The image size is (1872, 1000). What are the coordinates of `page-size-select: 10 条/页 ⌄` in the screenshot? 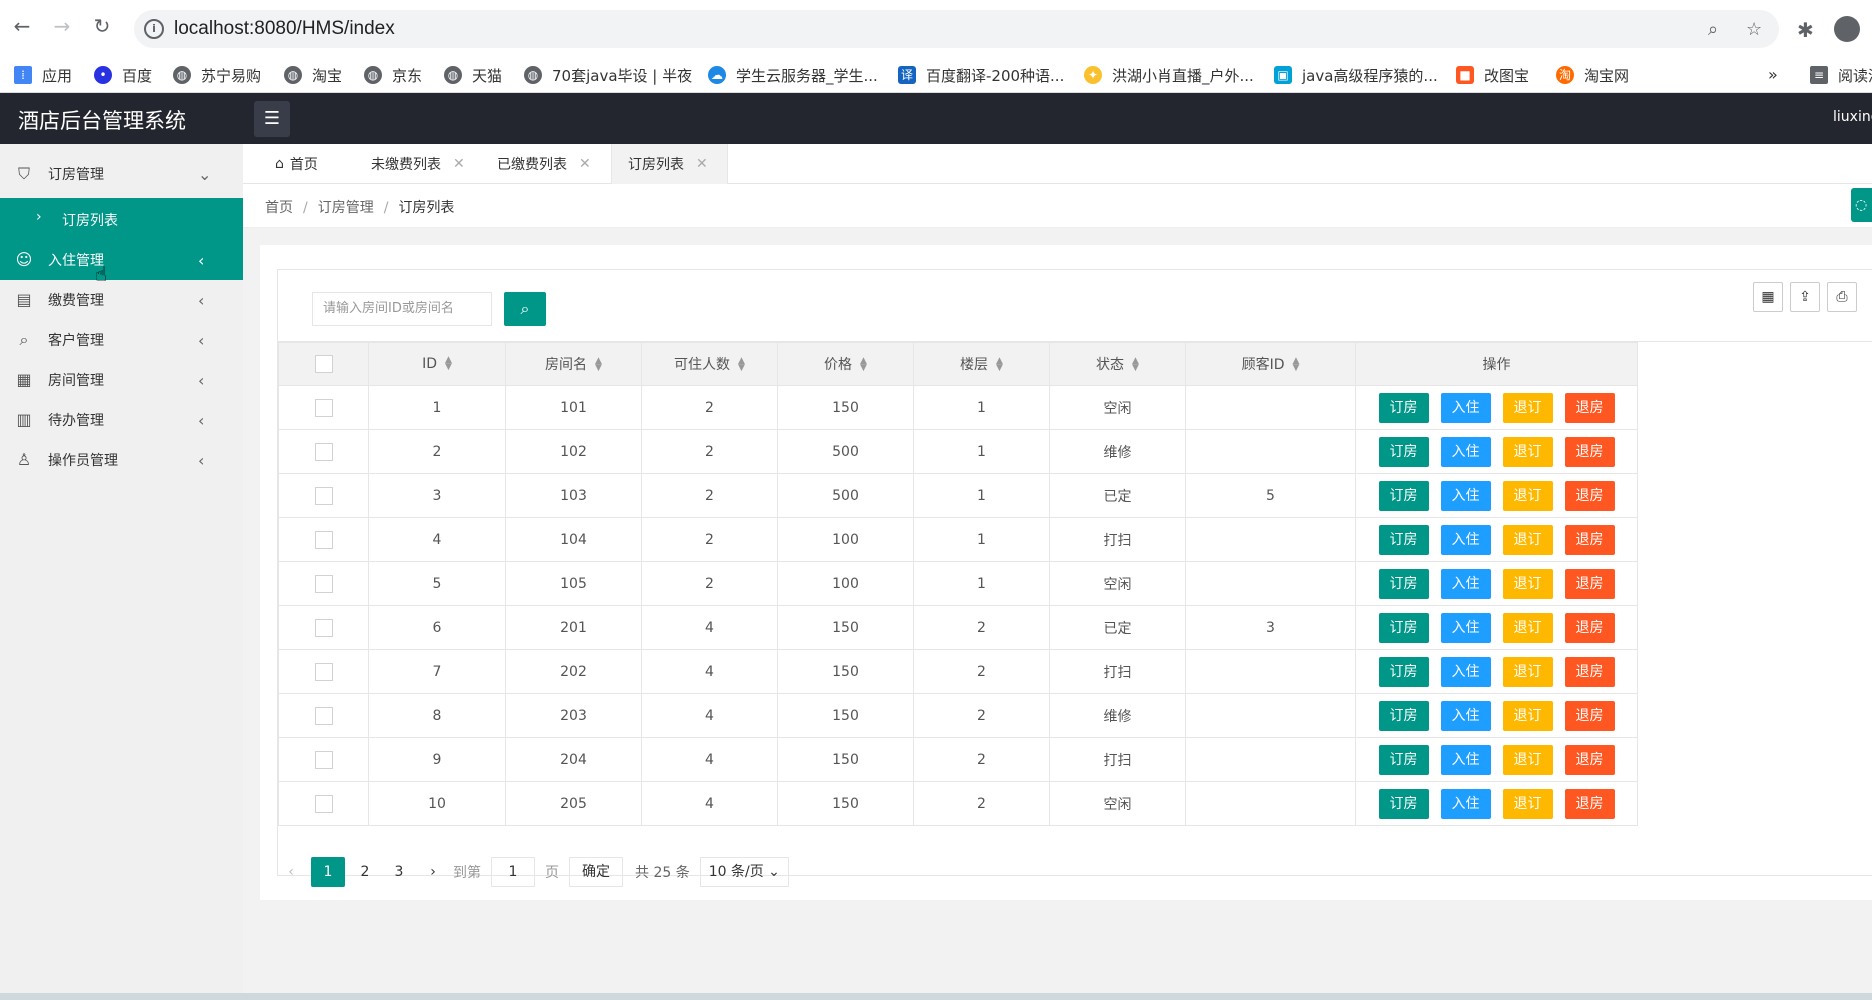 It's located at (744, 872).